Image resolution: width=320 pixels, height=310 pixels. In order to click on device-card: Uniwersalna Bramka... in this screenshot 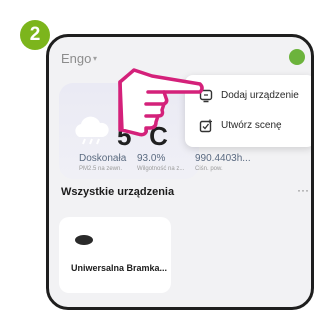, I will do `click(115, 255)`.